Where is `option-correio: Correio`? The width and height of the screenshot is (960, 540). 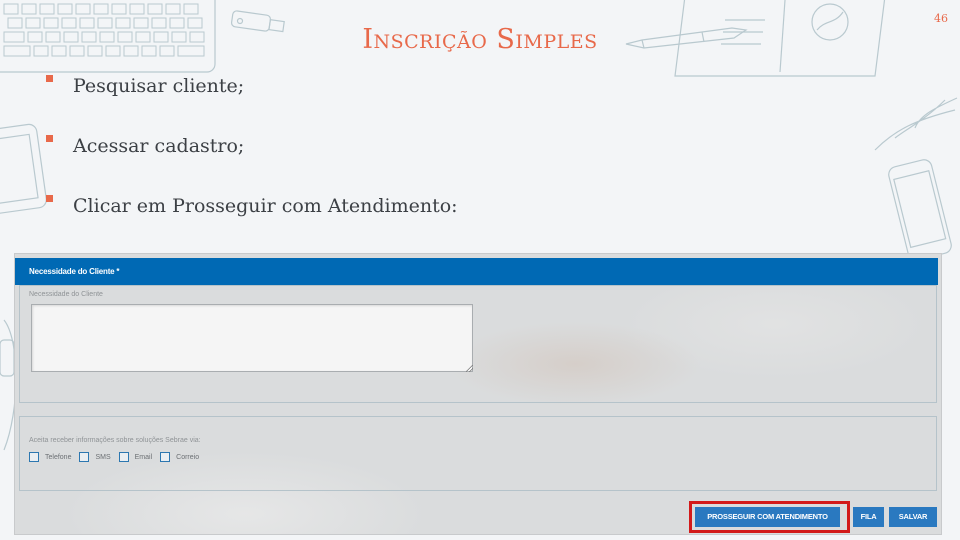
option-correio: Correio is located at coordinates (179, 457).